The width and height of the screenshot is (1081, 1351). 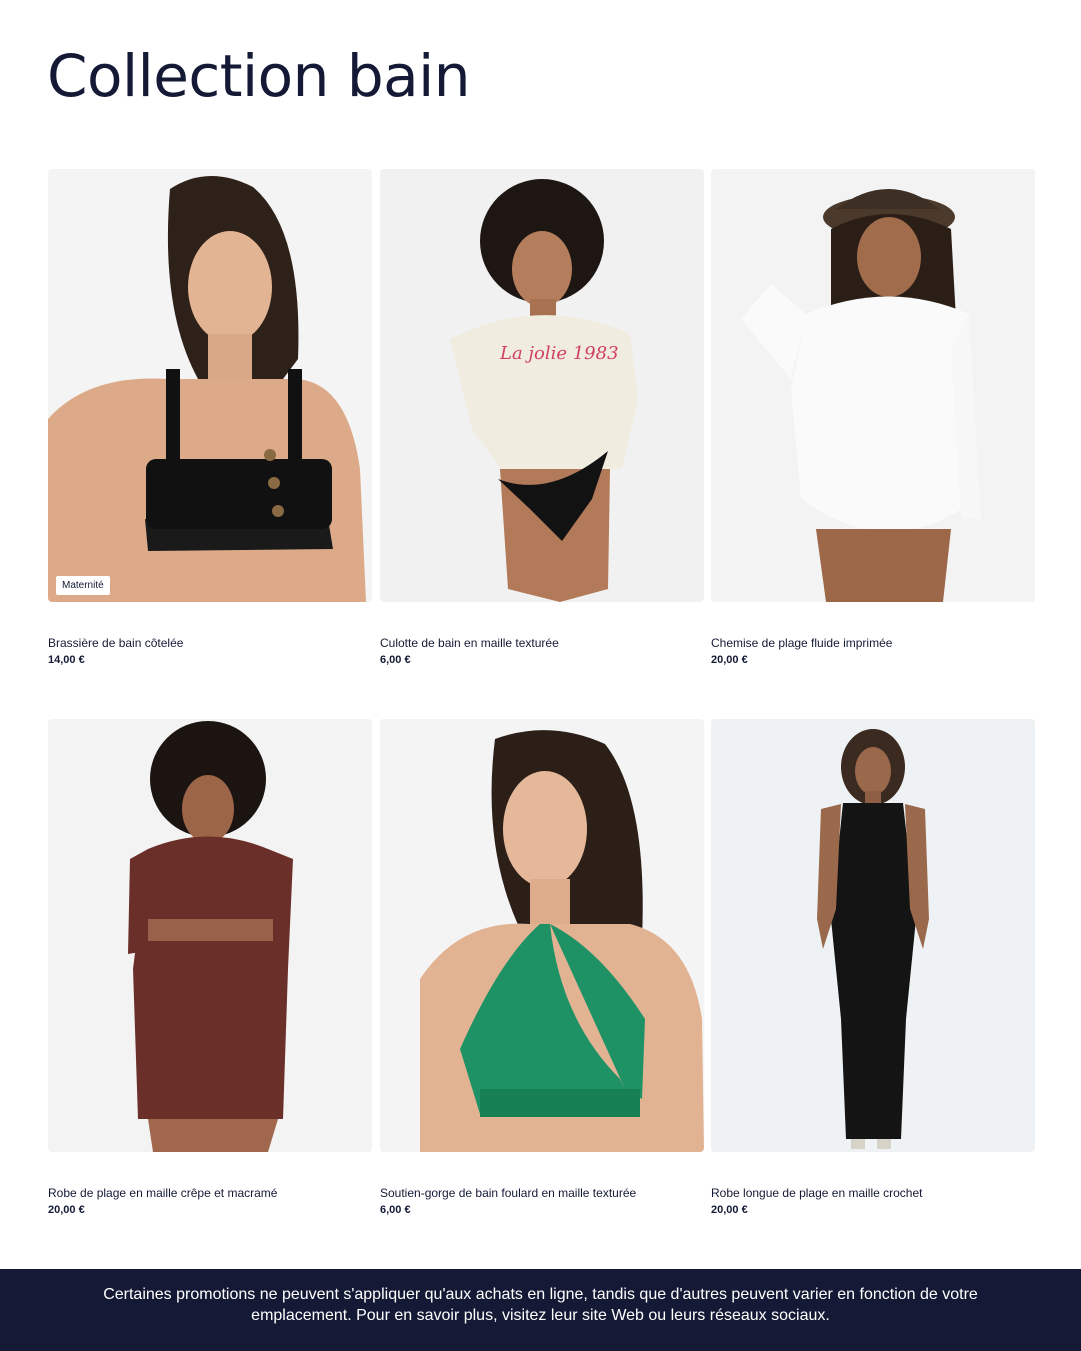 I want to click on product-card: Chemise de plage fluide imprimée 20,00 €, so click(x=873, y=417).